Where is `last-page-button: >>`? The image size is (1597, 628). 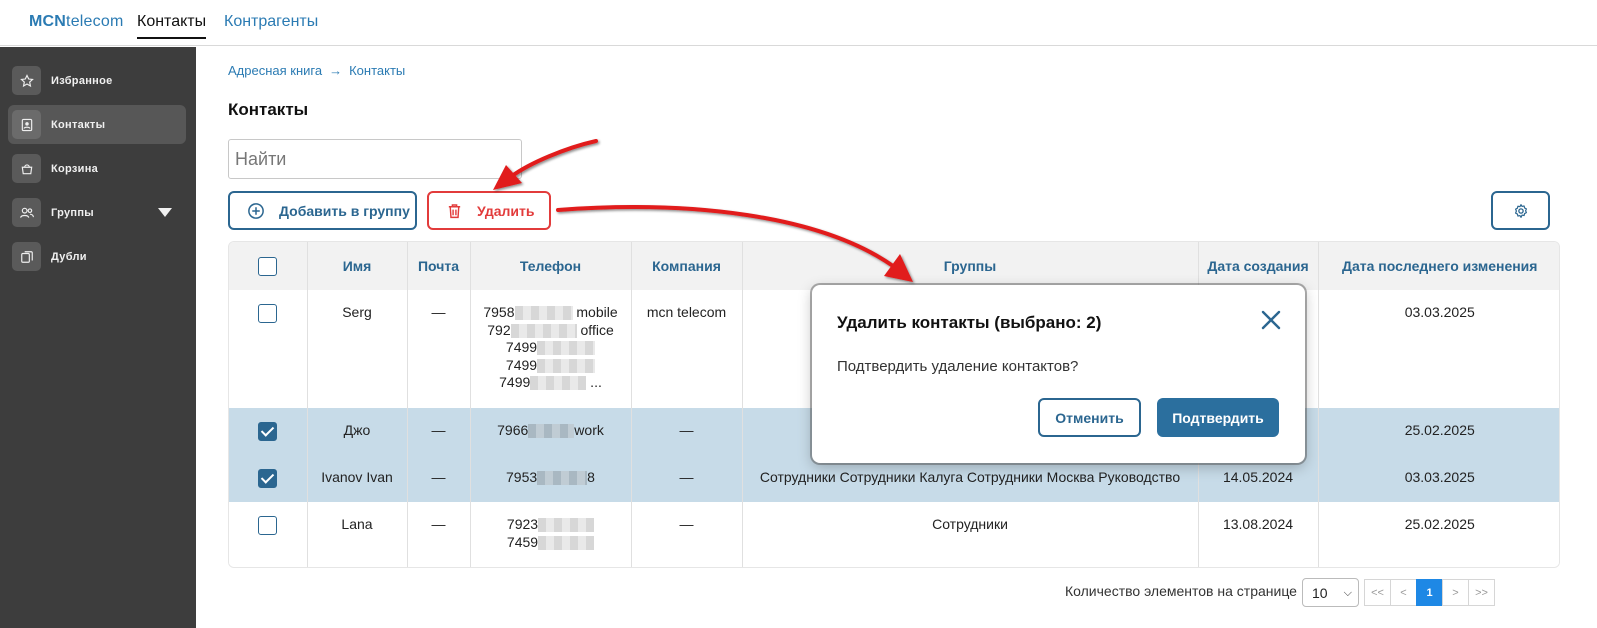
last-page-button: >> is located at coordinates (1481, 592).